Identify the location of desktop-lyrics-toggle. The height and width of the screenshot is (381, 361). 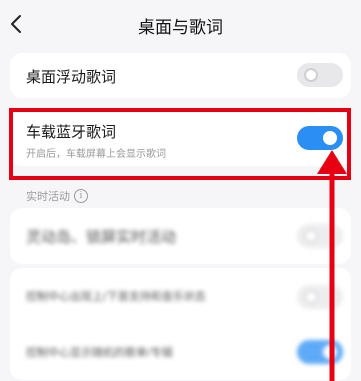
(320, 75).